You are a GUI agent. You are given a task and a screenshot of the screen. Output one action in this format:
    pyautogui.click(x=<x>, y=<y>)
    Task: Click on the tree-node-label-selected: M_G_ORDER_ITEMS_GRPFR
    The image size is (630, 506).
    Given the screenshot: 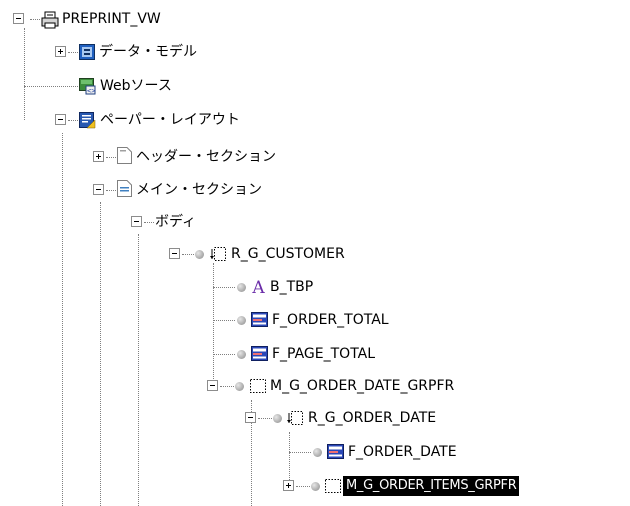 What is the action you would take?
    pyautogui.click(x=431, y=486)
    